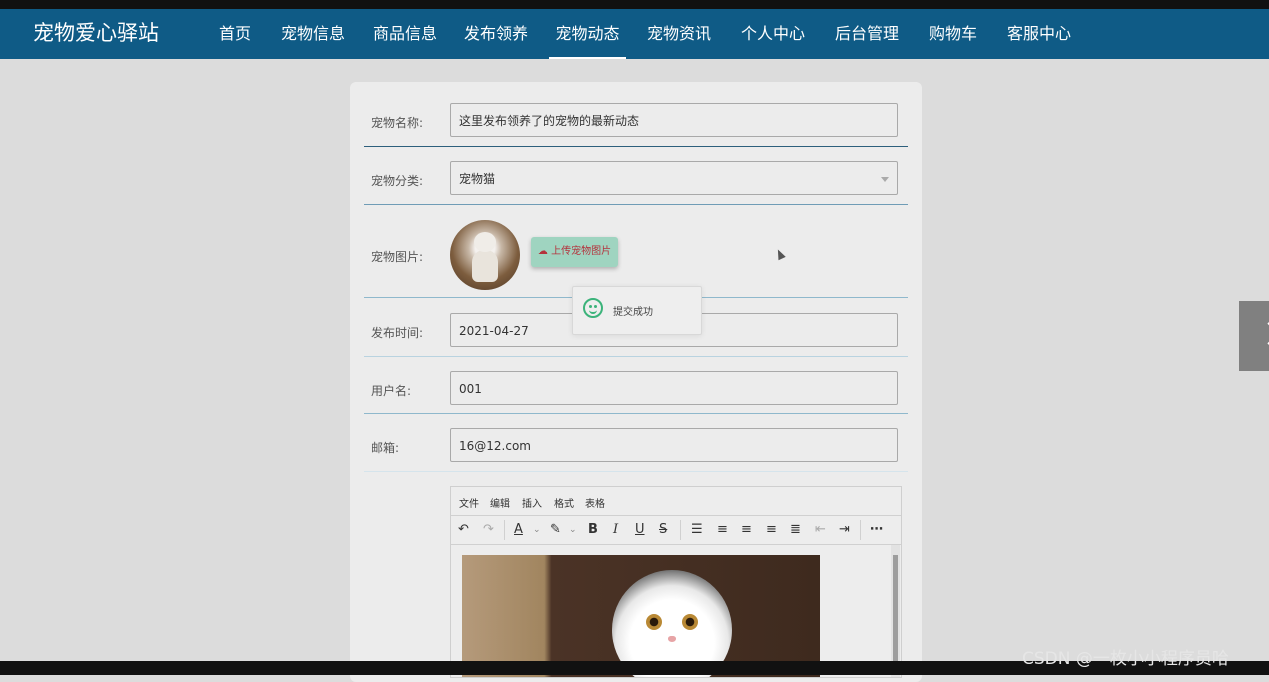 This screenshot has width=1269, height=682. What do you see at coordinates (469, 502) in the screenshot?
I see `menu-file: 文件` at bounding box center [469, 502].